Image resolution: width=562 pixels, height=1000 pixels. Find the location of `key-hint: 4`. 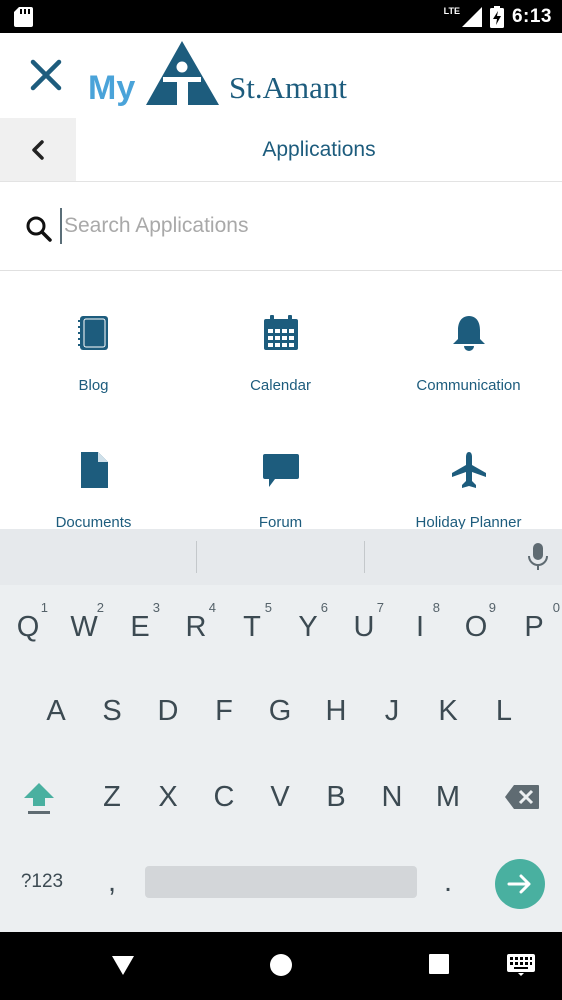

key-hint: 4 is located at coordinates (212, 607).